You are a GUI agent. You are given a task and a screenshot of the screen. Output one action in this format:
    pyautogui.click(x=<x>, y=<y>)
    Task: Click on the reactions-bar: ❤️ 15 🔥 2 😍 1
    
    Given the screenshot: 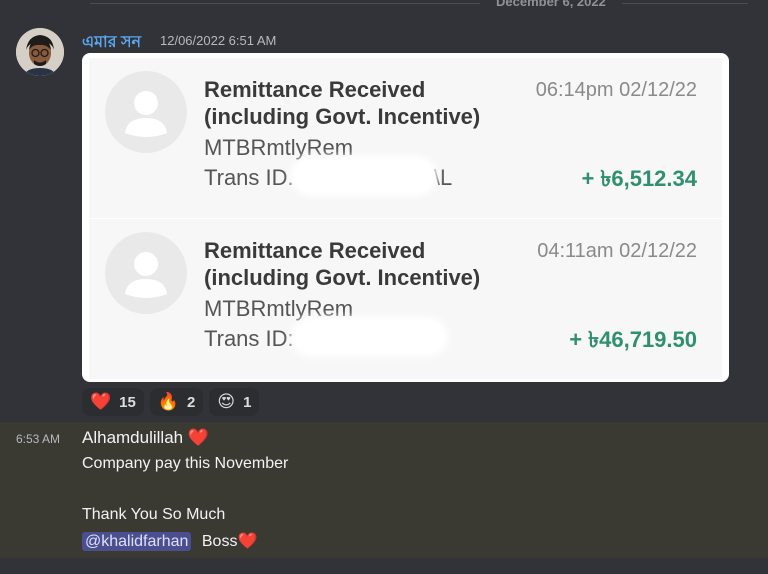 What is the action you would take?
    pyautogui.click(x=171, y=402)
    